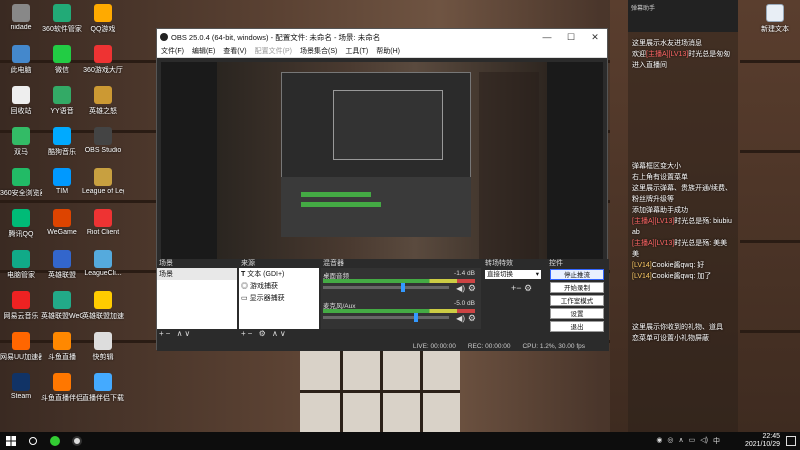  I want to click on desktop-icon: 360安全浏览器, so click(21, 183).